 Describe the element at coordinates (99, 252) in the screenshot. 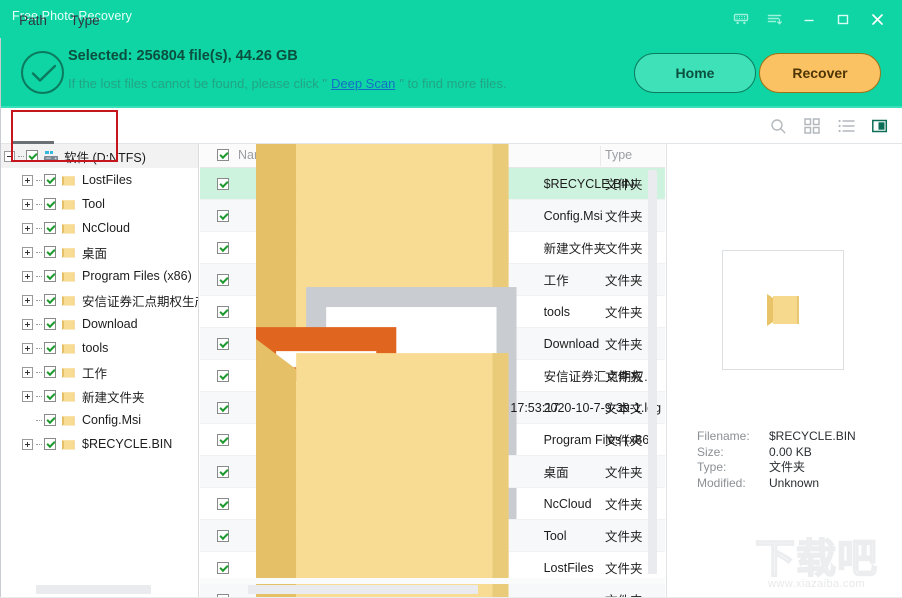

I see `tree-item: 桌面` at that location.